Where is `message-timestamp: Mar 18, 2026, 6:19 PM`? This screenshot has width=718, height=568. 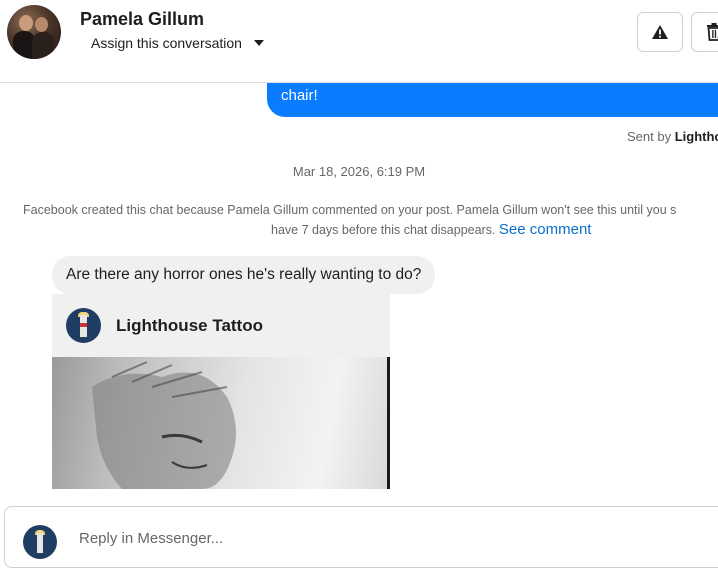
message-timestamp: Mar 18, 2026, 6:19 PM is located at coordinates (359, 171).